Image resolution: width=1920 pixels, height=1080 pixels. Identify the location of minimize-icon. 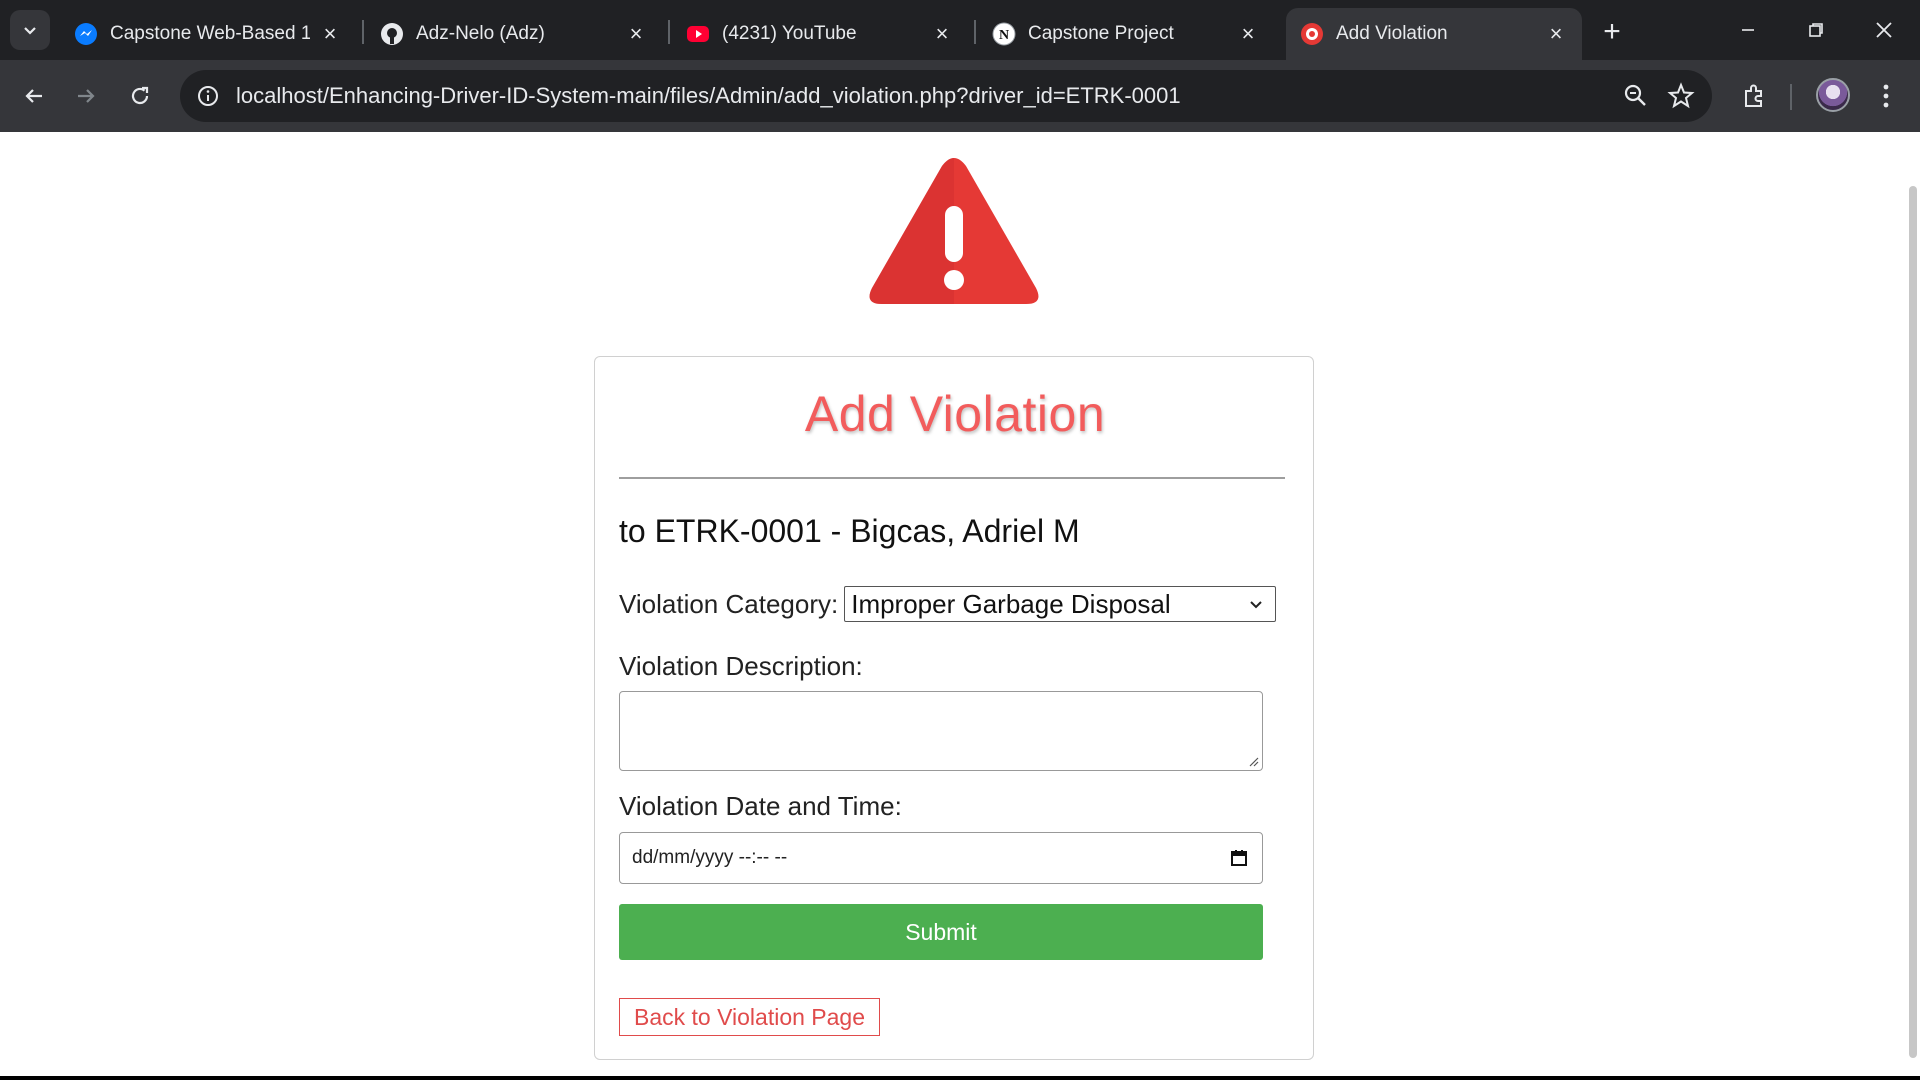
(1748, 30).